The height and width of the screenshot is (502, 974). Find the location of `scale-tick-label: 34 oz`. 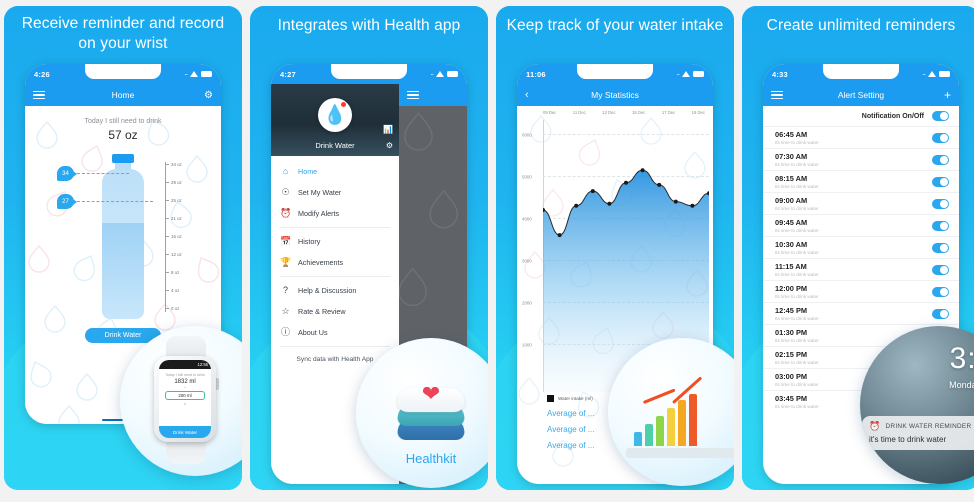

scale-tick-label: 34 oz is located at coordinates (176, 164).